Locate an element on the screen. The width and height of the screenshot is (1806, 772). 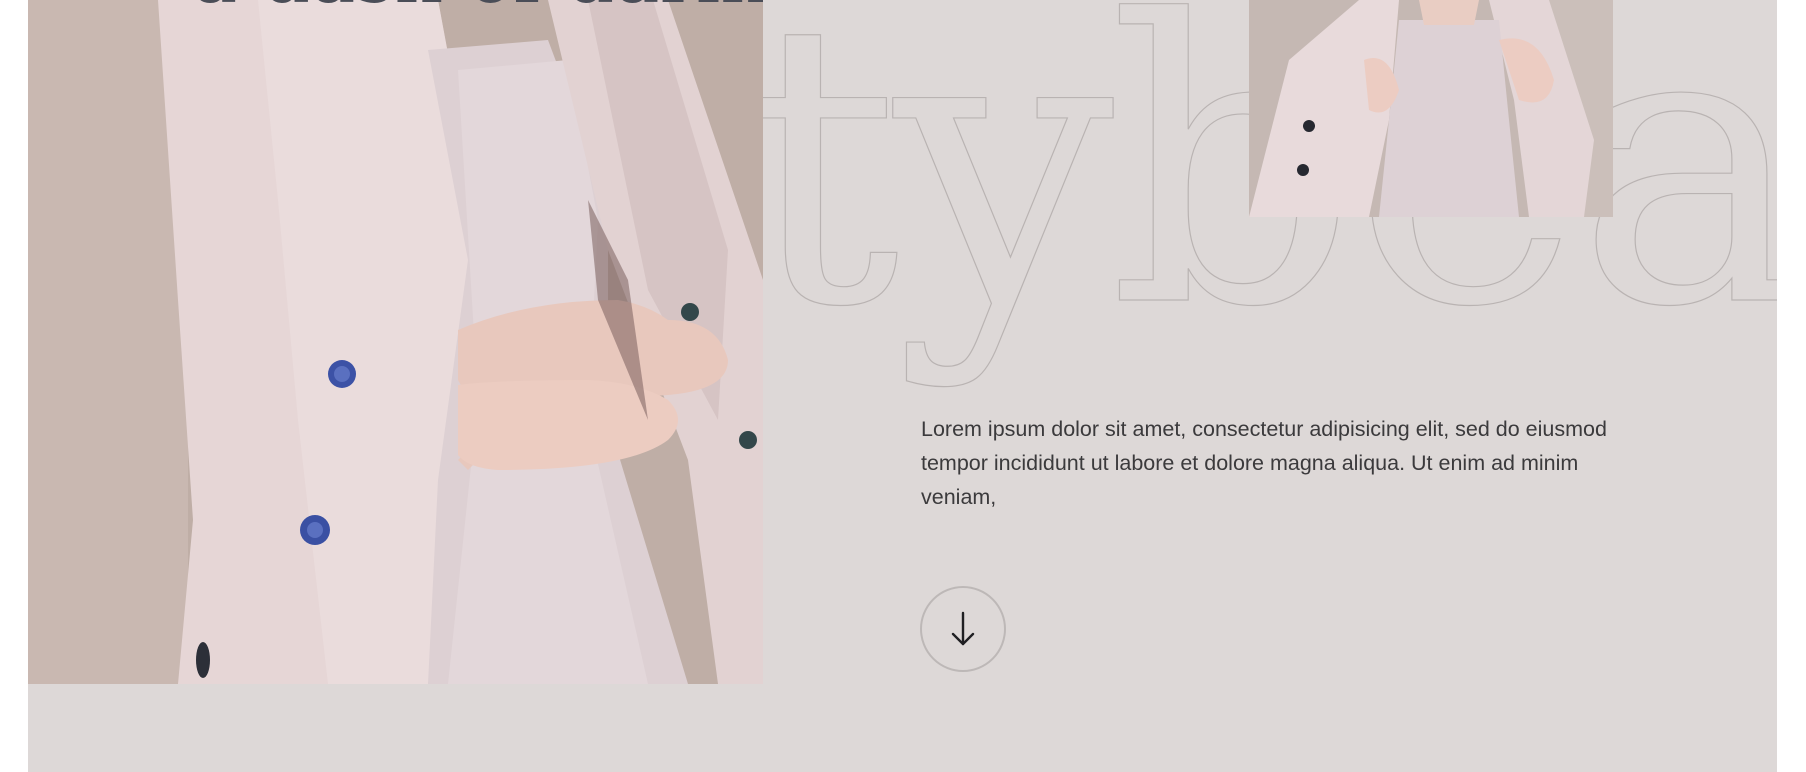
arrow-down-icon is located at coordinates (963, 629).